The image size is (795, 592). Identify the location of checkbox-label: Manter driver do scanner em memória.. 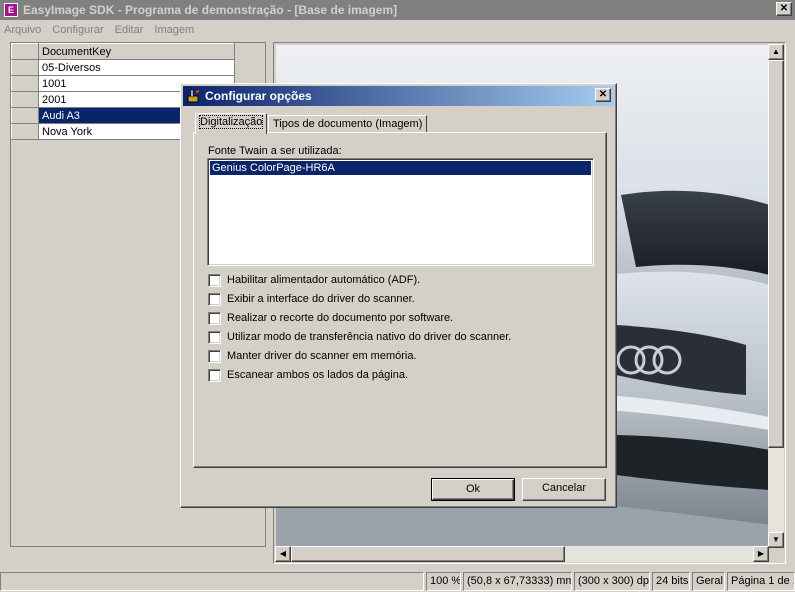
(322, 356).